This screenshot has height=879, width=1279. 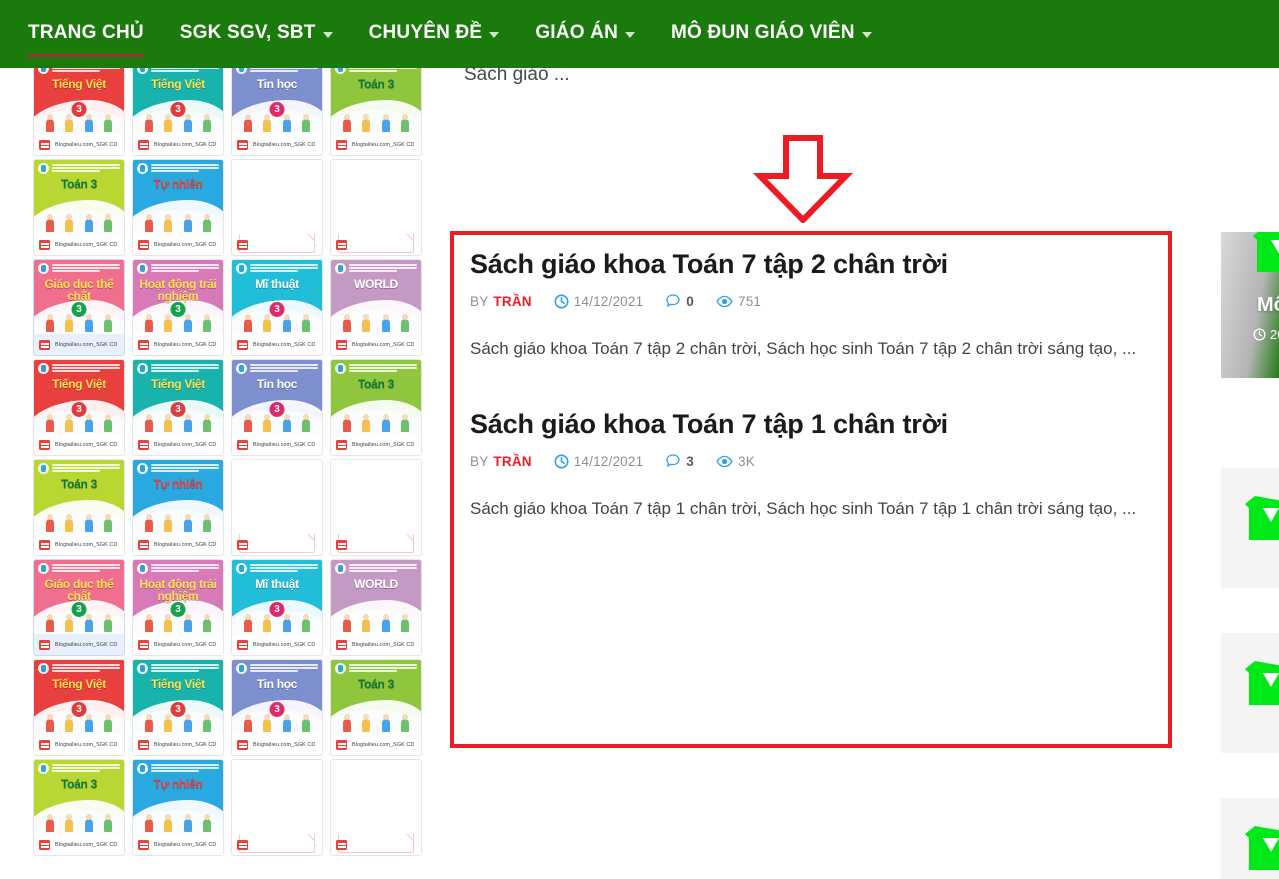 I want to click on thumbnail-cover-image: WORLD, so click(x=376, y=297).